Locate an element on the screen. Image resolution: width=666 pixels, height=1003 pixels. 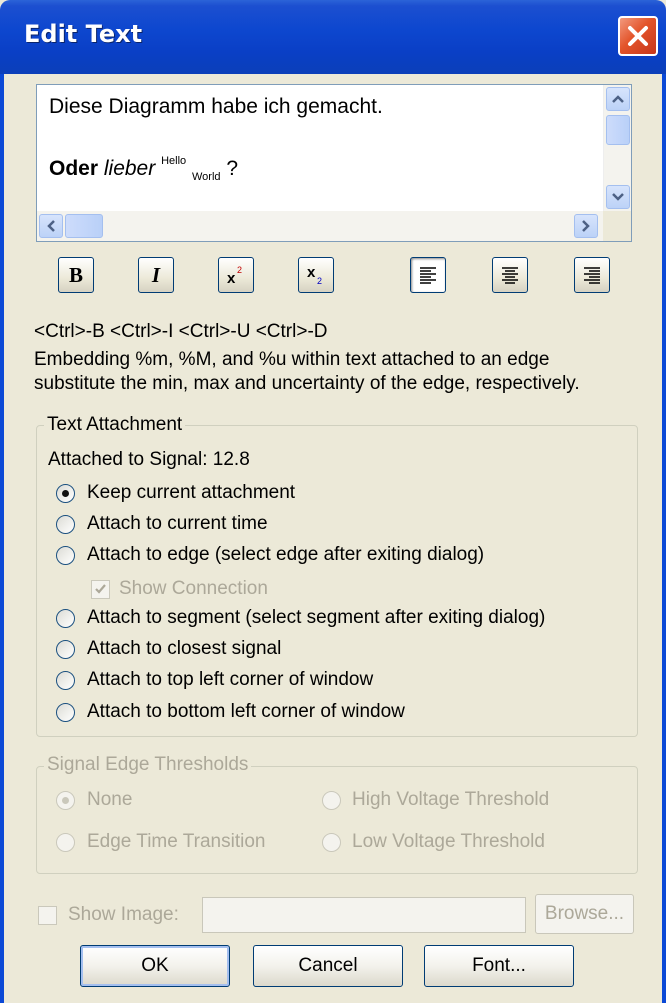
scroll-right-button is located at coordinates (586, 226).